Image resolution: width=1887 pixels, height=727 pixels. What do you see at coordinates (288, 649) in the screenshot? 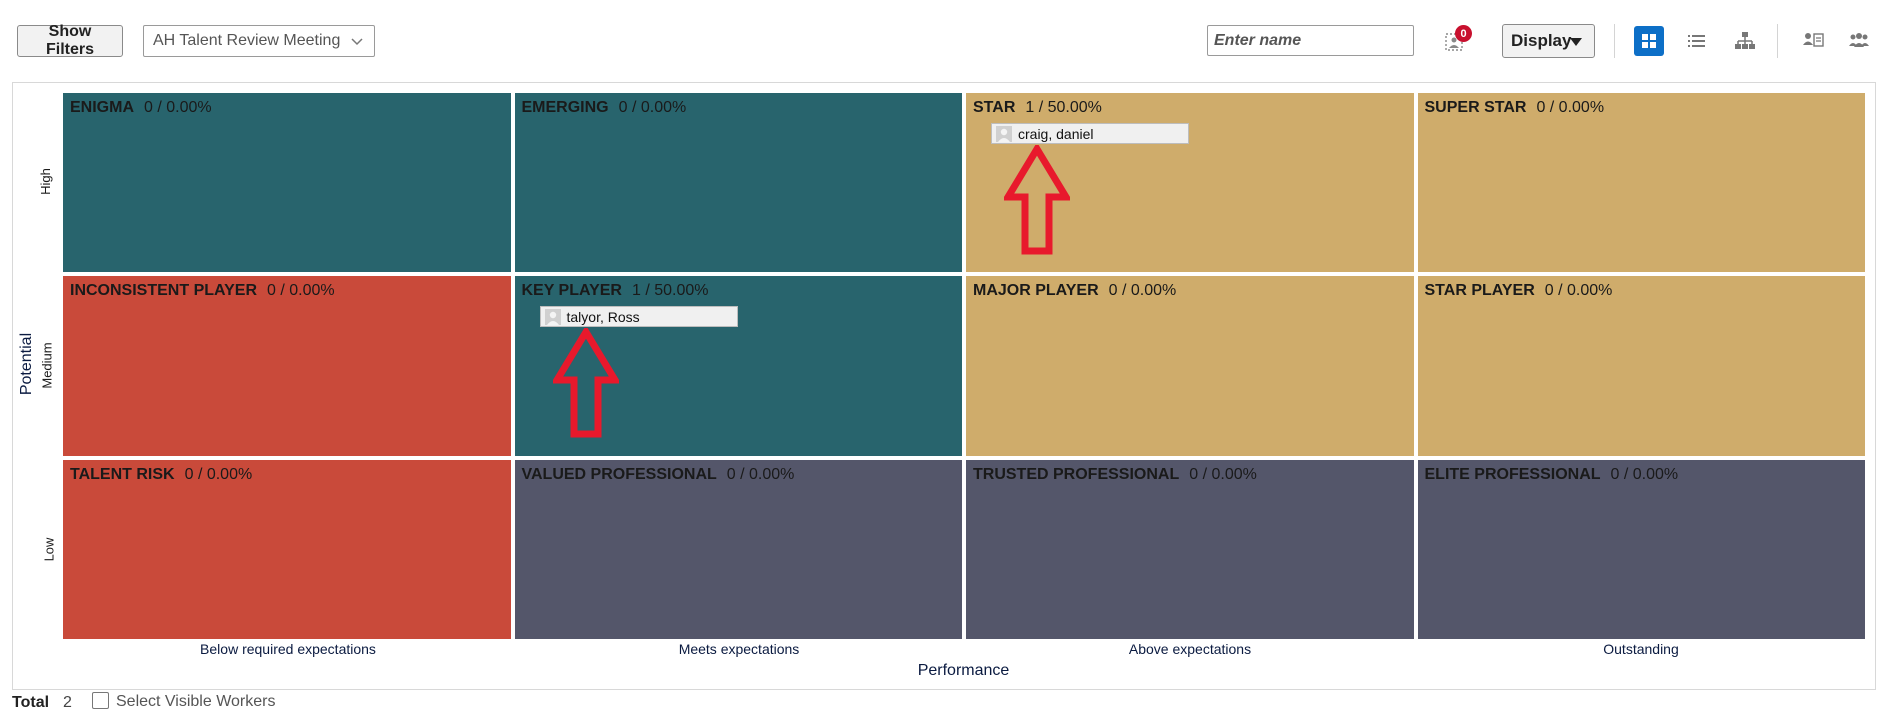
I see `column-label-below: Below required expectations` at bounding box center [288, 649].